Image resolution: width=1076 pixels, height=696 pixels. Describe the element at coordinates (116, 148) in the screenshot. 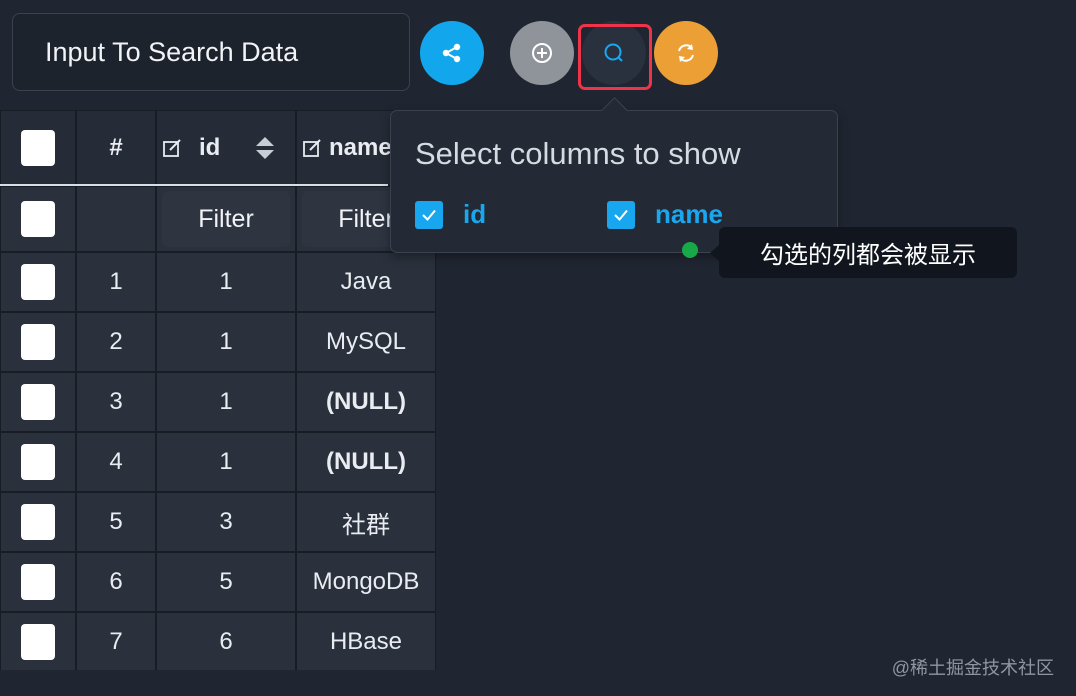

I see `header-index: #` at that location.